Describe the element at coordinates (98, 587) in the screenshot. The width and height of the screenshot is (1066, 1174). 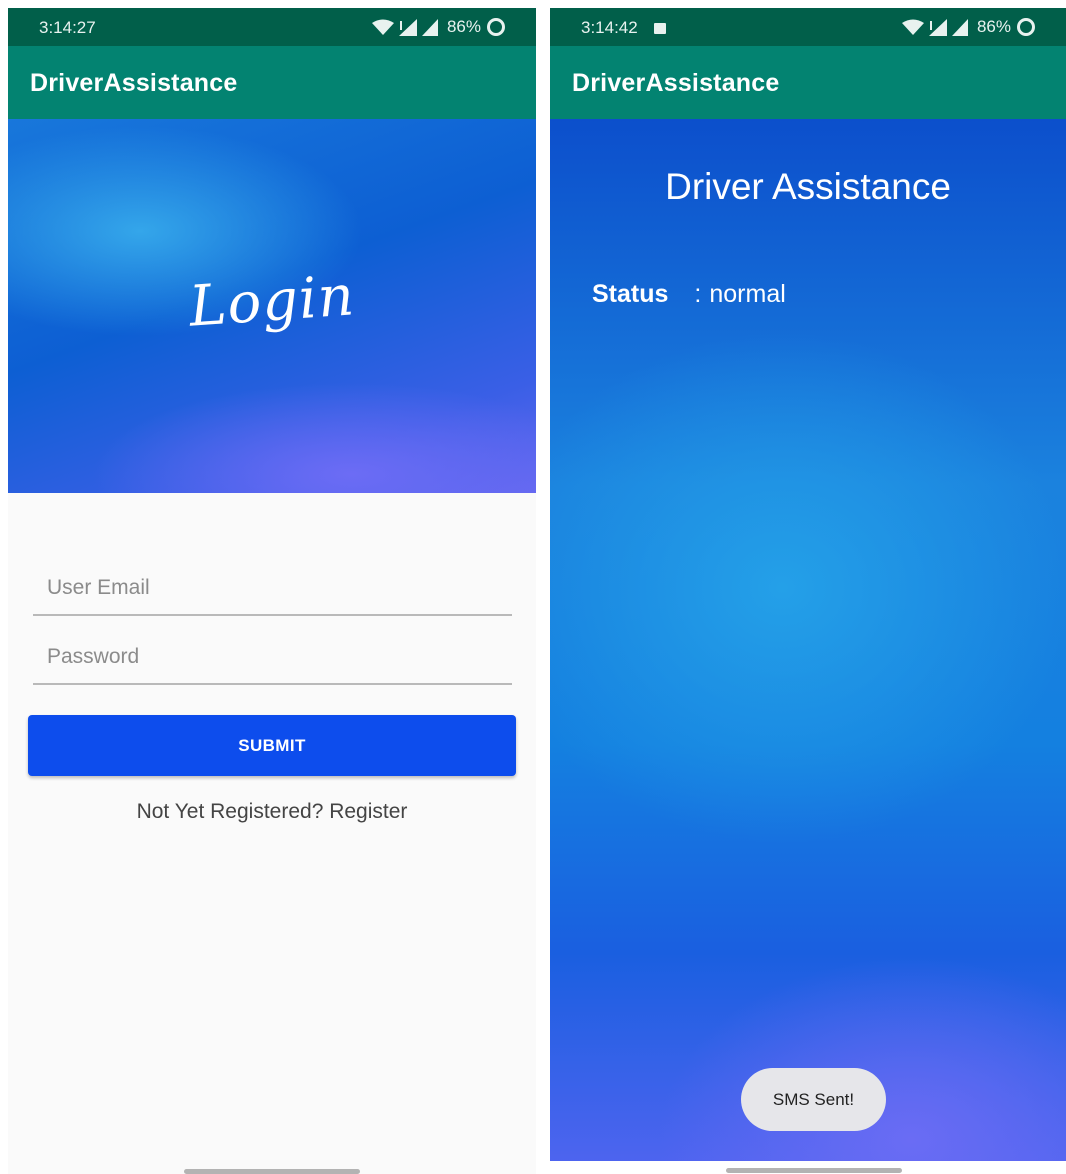
I see `email-placeholder: User Email` at that location.